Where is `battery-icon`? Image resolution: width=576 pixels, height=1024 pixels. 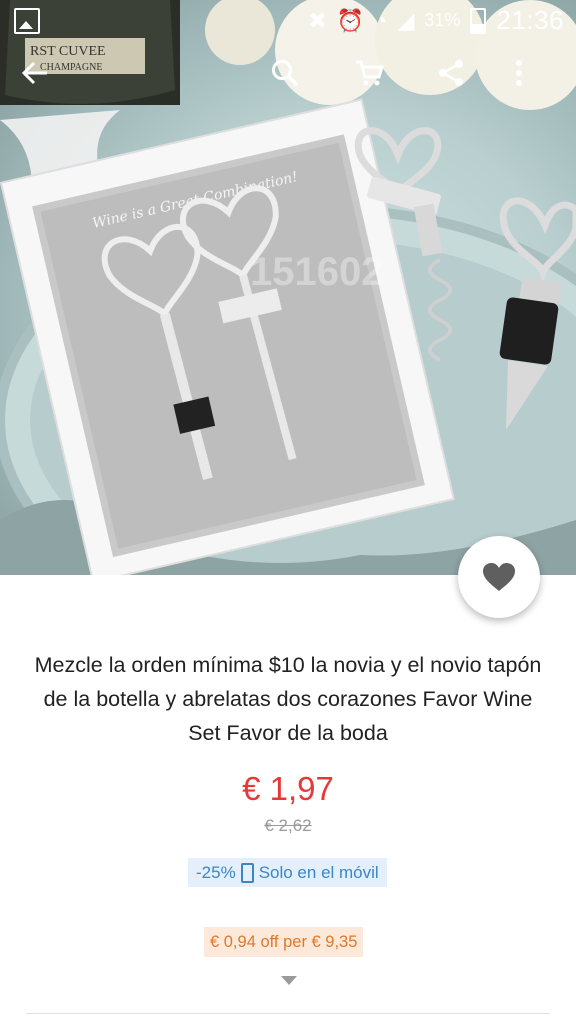 battery-icon is located at coordinates (478, 20).